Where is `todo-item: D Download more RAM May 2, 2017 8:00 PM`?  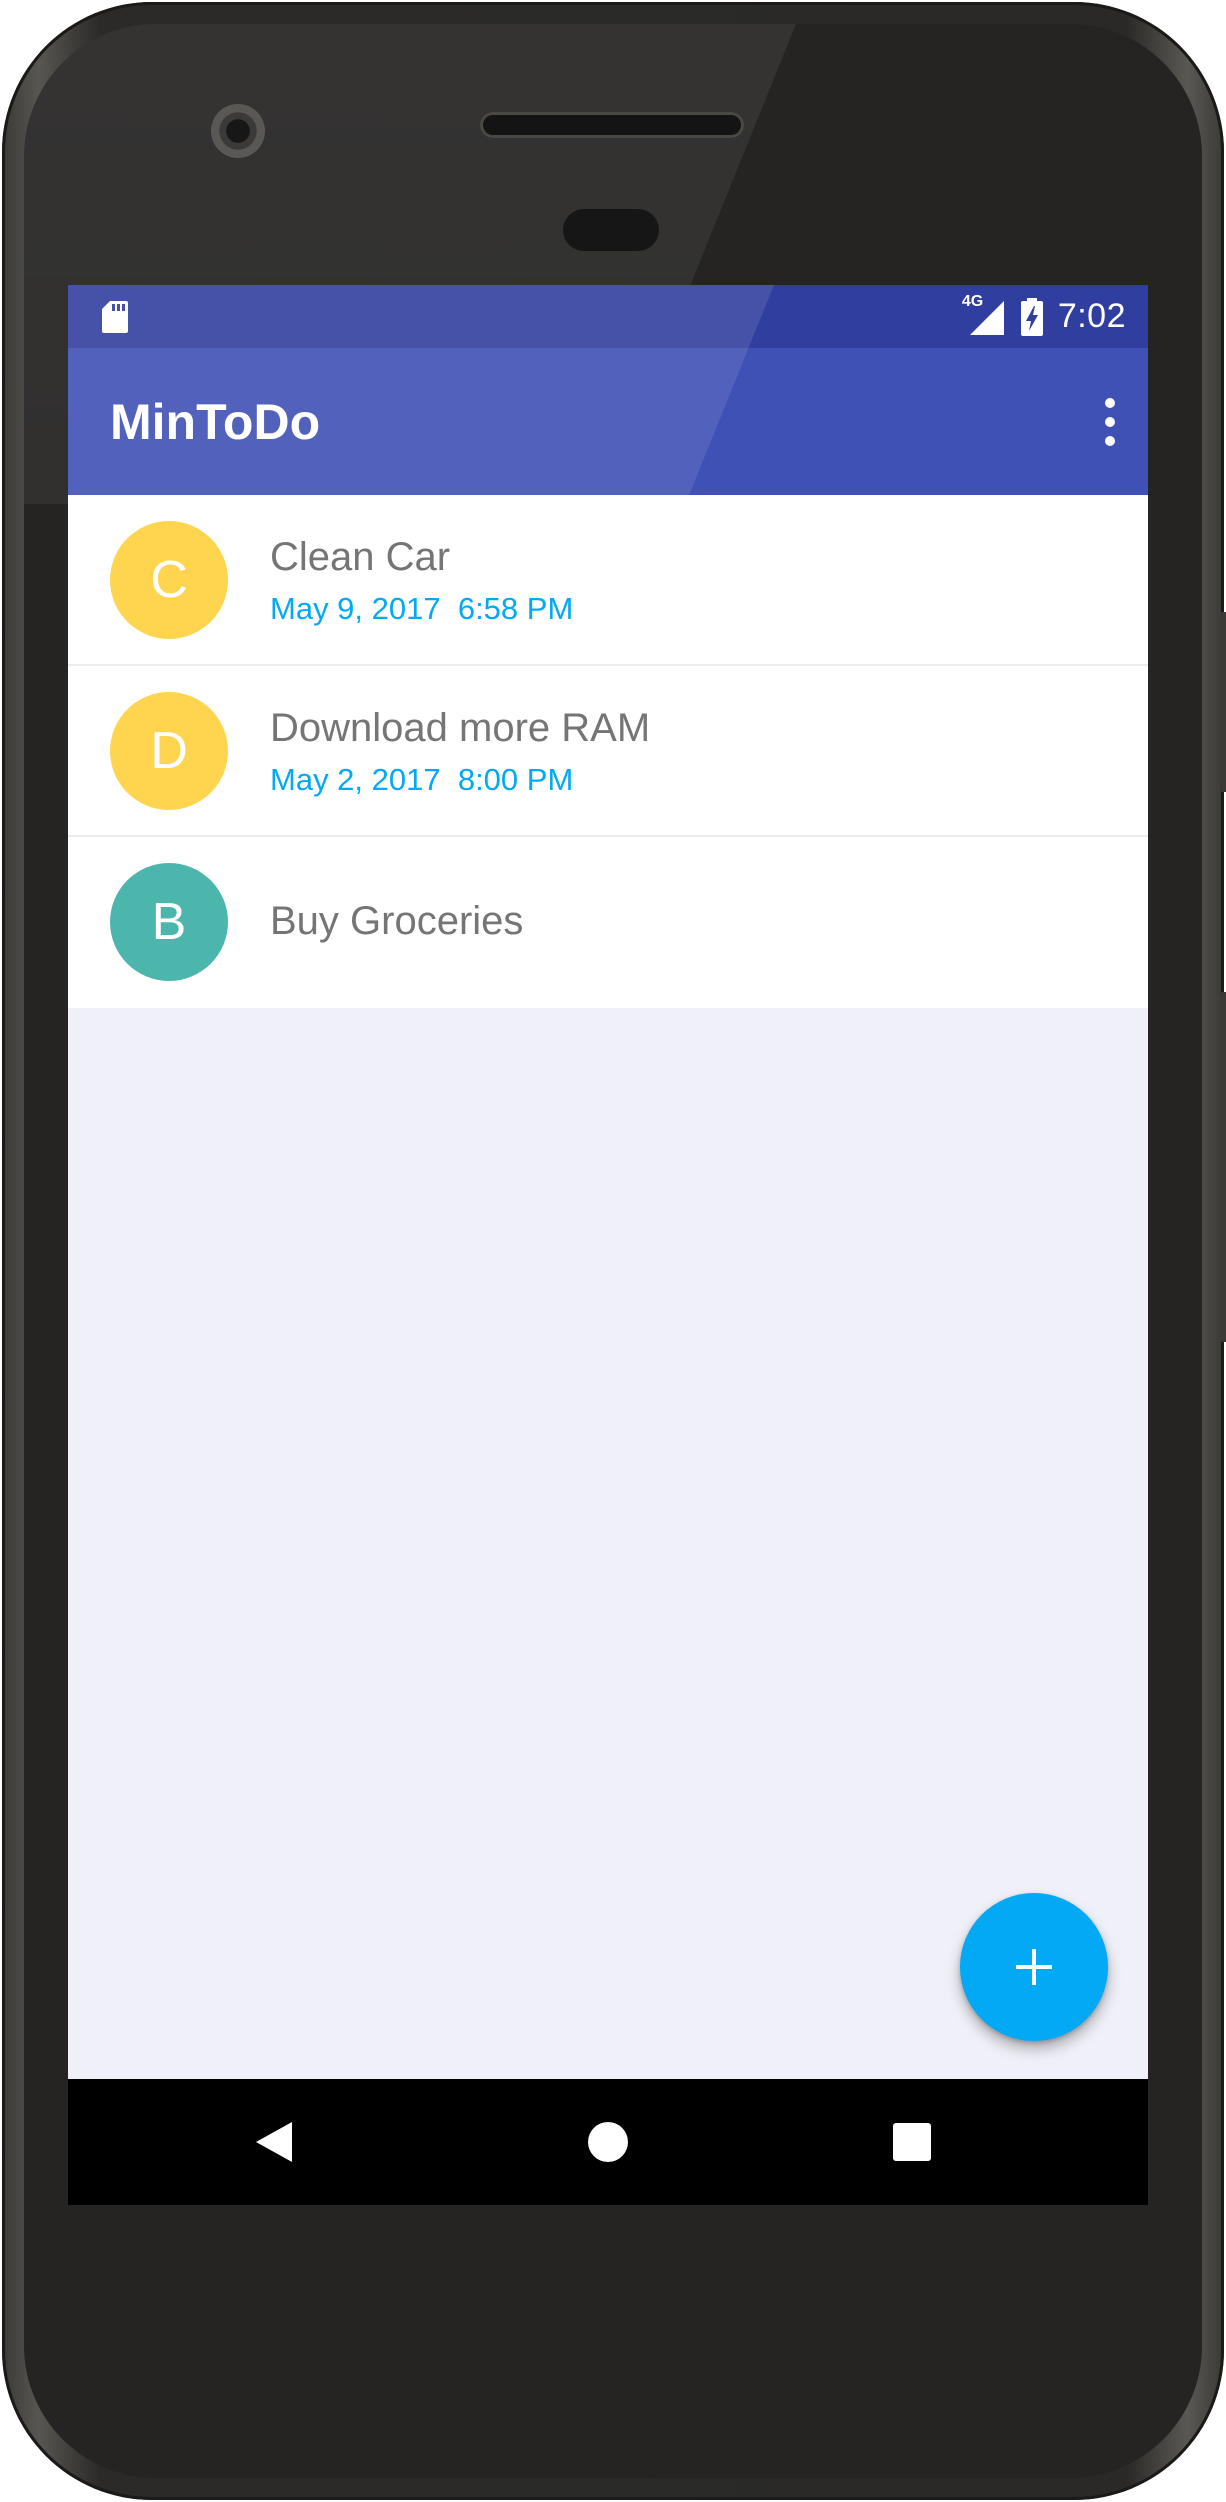 todo-item: D Download more RAM May 2, 2017 8:00 PM is located at coordinates (608, 751).